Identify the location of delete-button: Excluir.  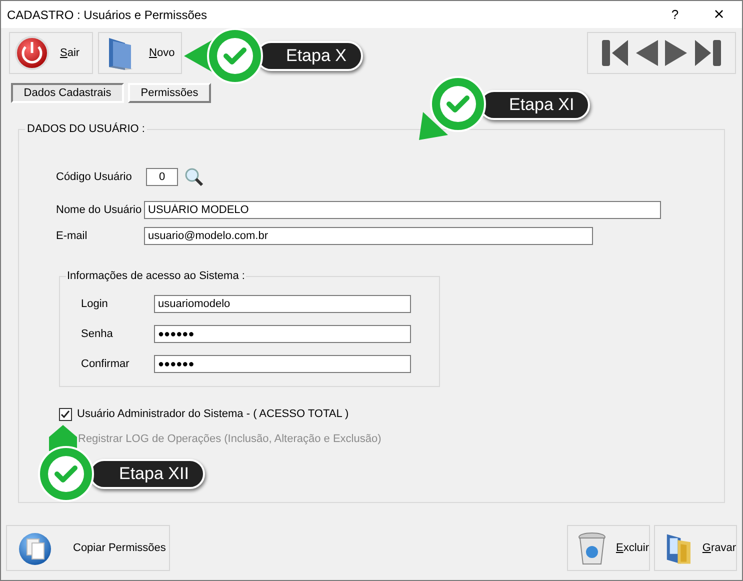
(608, 548).